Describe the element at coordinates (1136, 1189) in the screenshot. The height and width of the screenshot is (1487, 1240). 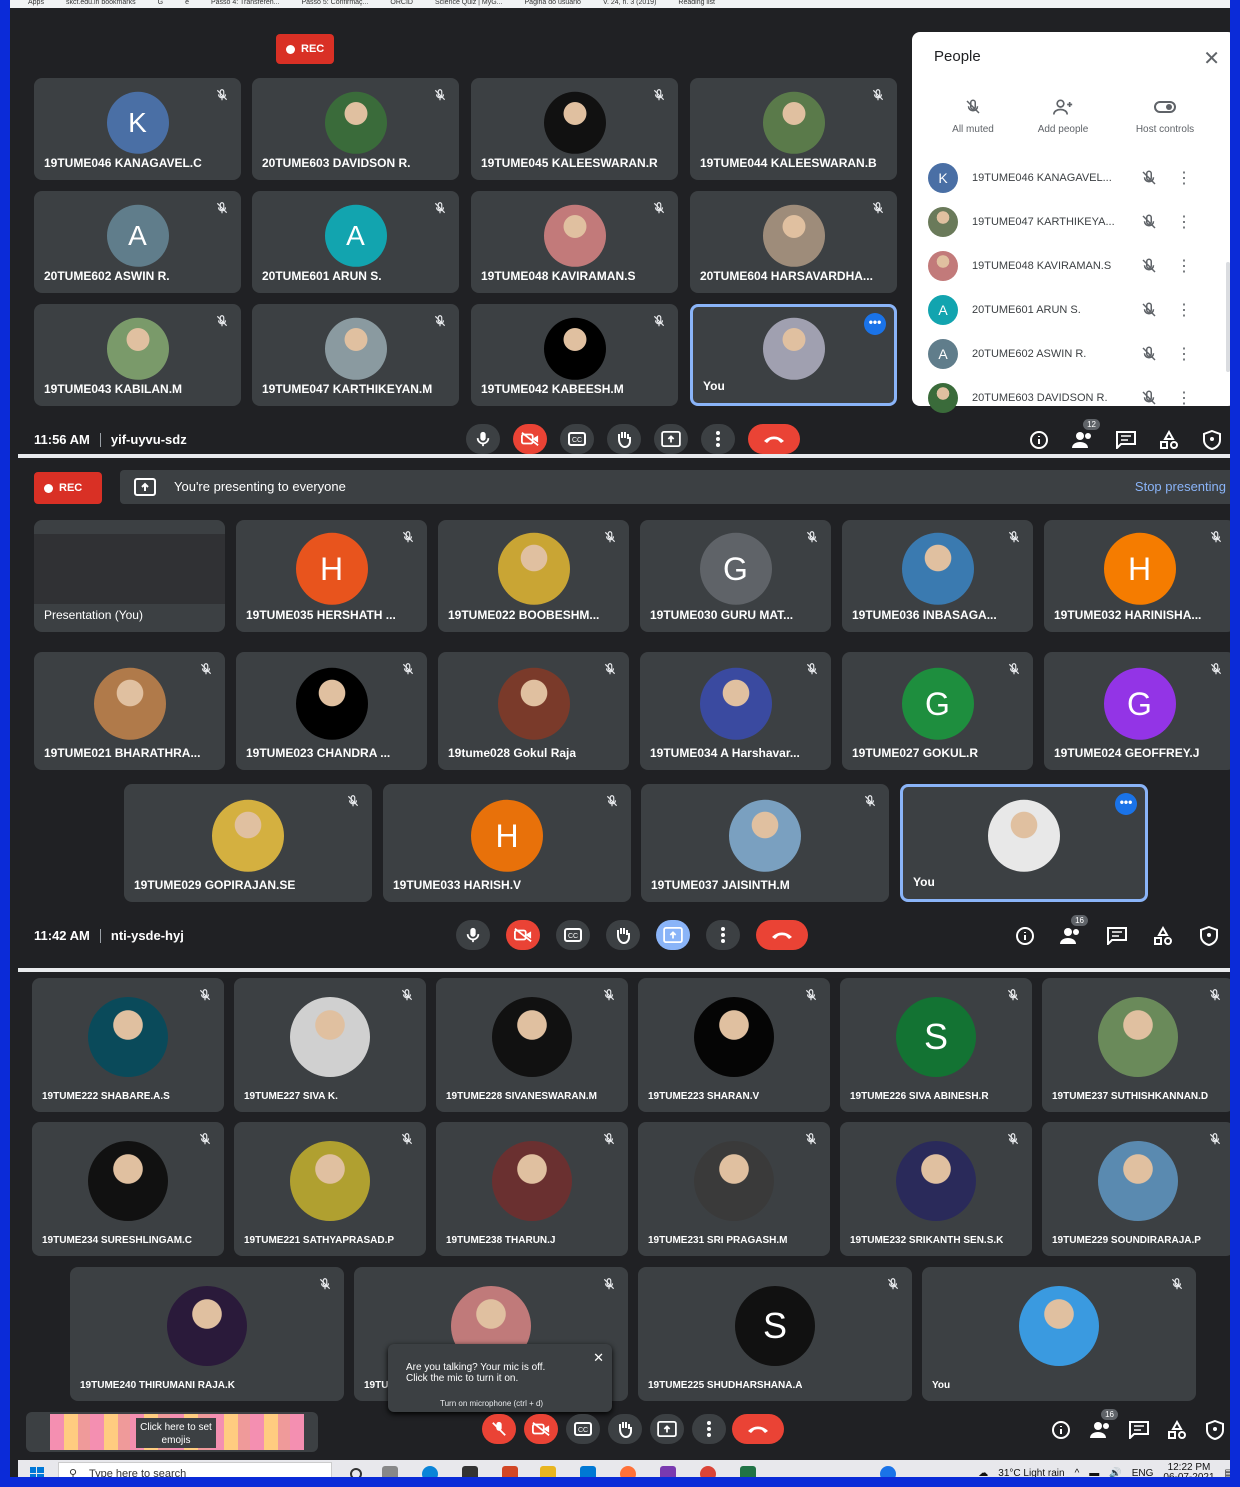
I see `participant-tile: 19TUME229 SOUNDIRARAJA.P` at that location.